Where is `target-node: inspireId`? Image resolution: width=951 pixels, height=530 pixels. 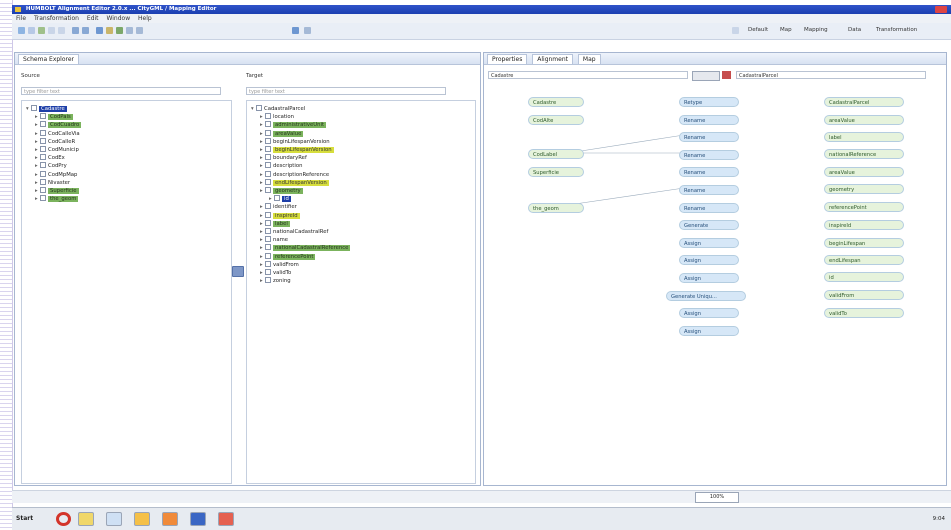 target-node: inspireId is located at coordinates (864, 225).